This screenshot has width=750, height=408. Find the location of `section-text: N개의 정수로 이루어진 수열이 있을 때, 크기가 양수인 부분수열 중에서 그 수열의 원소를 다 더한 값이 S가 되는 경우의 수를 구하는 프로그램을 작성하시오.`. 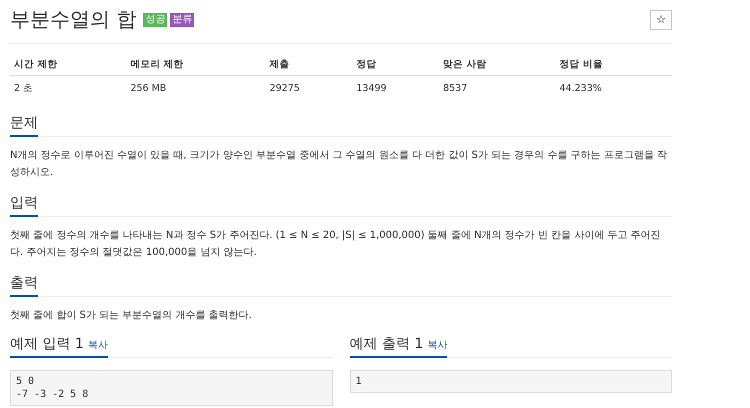

section-text: N개의 정수로 이루어진 수열이 있을 때, 크기가 양수인 부분수열 중에서 그 수열의 원소를 다 더한 값이 S가 되는 경우의 수를 구하는 프로그램을 작성하시오. is located at coordinates (339, 164).